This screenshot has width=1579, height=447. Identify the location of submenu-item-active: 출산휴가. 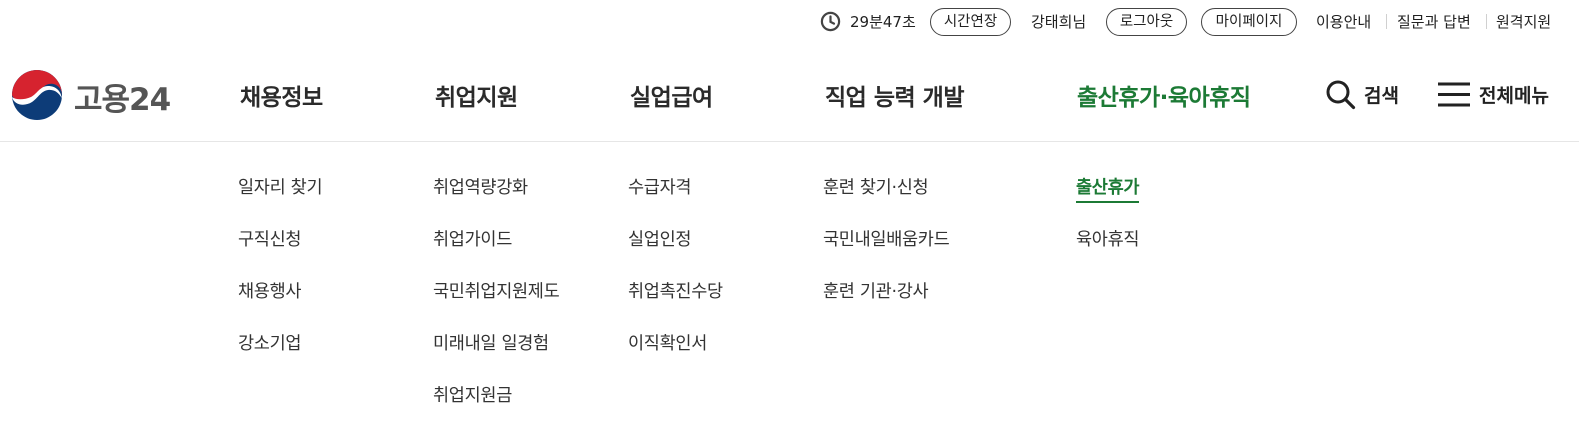
(1108, 200).